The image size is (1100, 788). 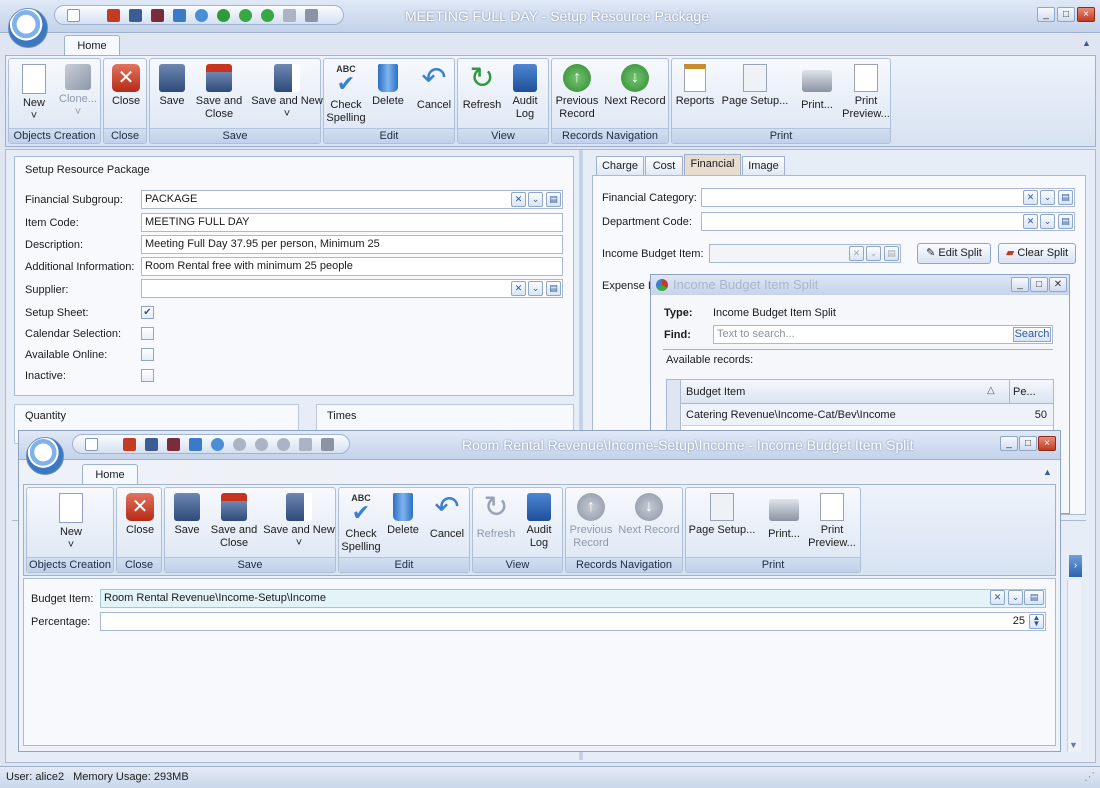 What do you see at coordinates (1086, 43) in the screenshot?
I see `ribbon-collapse-icon: ▲` at bounding box center [1086, 43].